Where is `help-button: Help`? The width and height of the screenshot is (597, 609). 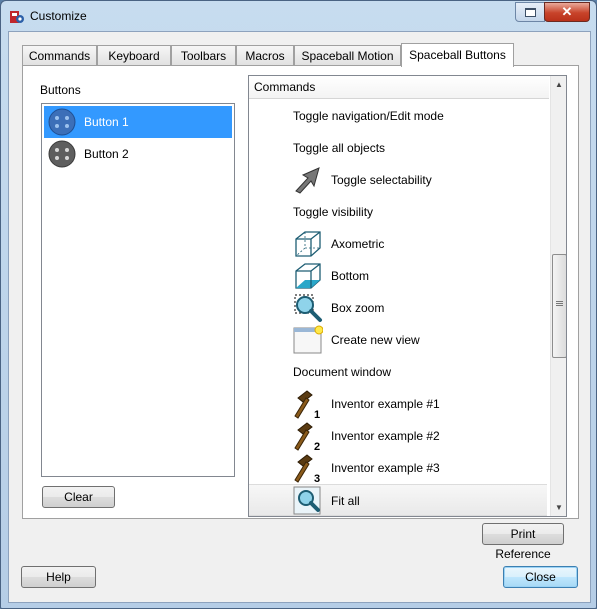 help-button: Help is located at coordinates (58, 577).